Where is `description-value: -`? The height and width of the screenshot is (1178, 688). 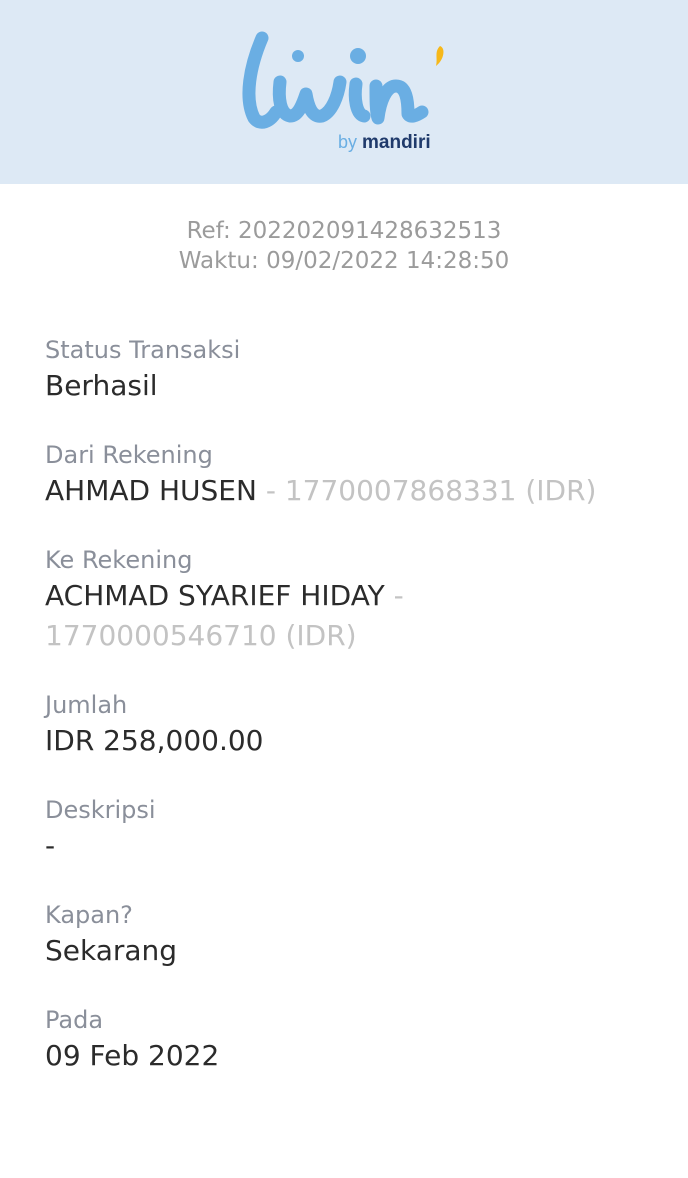
description-value: - is located at coordinates (50, 845).